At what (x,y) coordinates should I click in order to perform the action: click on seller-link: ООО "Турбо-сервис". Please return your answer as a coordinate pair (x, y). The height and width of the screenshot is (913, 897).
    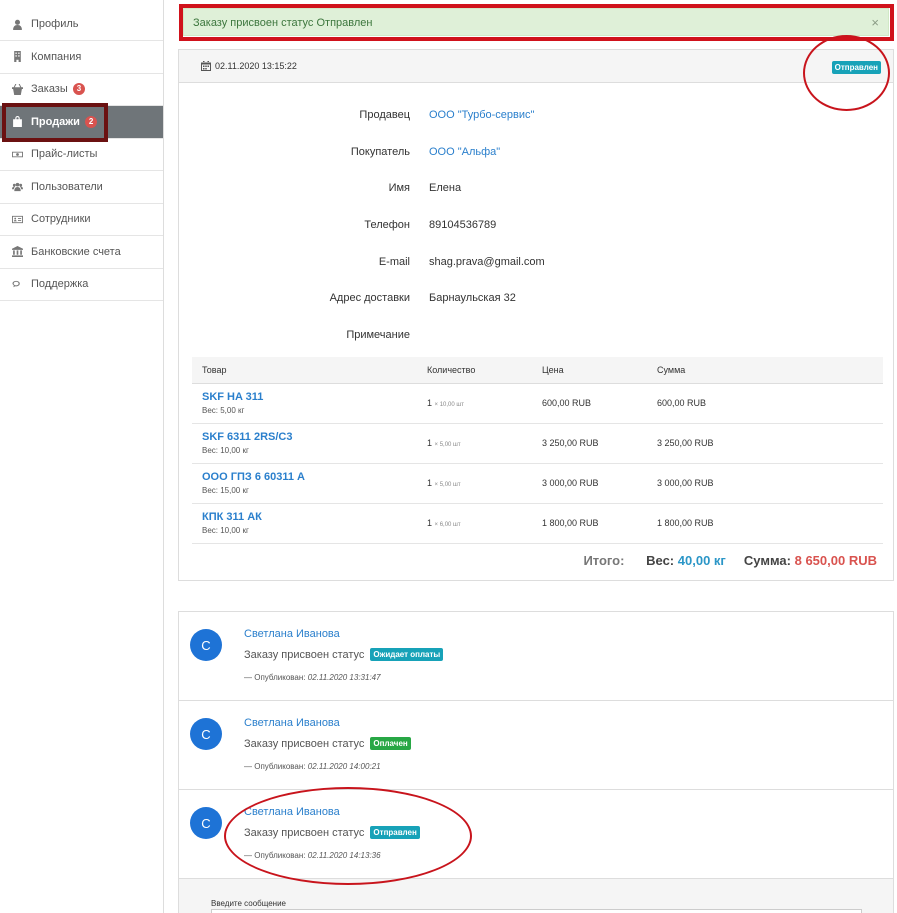
    Looking at the image, I should click on (481, 115).